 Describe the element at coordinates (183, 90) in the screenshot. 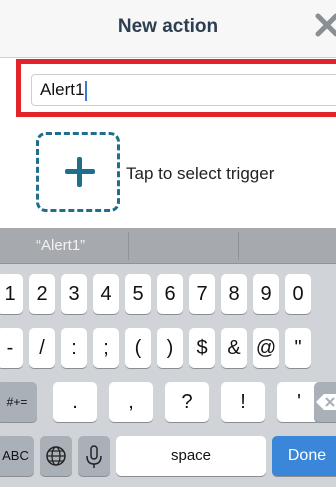

I see `action-name-input: Alert1` at that location.